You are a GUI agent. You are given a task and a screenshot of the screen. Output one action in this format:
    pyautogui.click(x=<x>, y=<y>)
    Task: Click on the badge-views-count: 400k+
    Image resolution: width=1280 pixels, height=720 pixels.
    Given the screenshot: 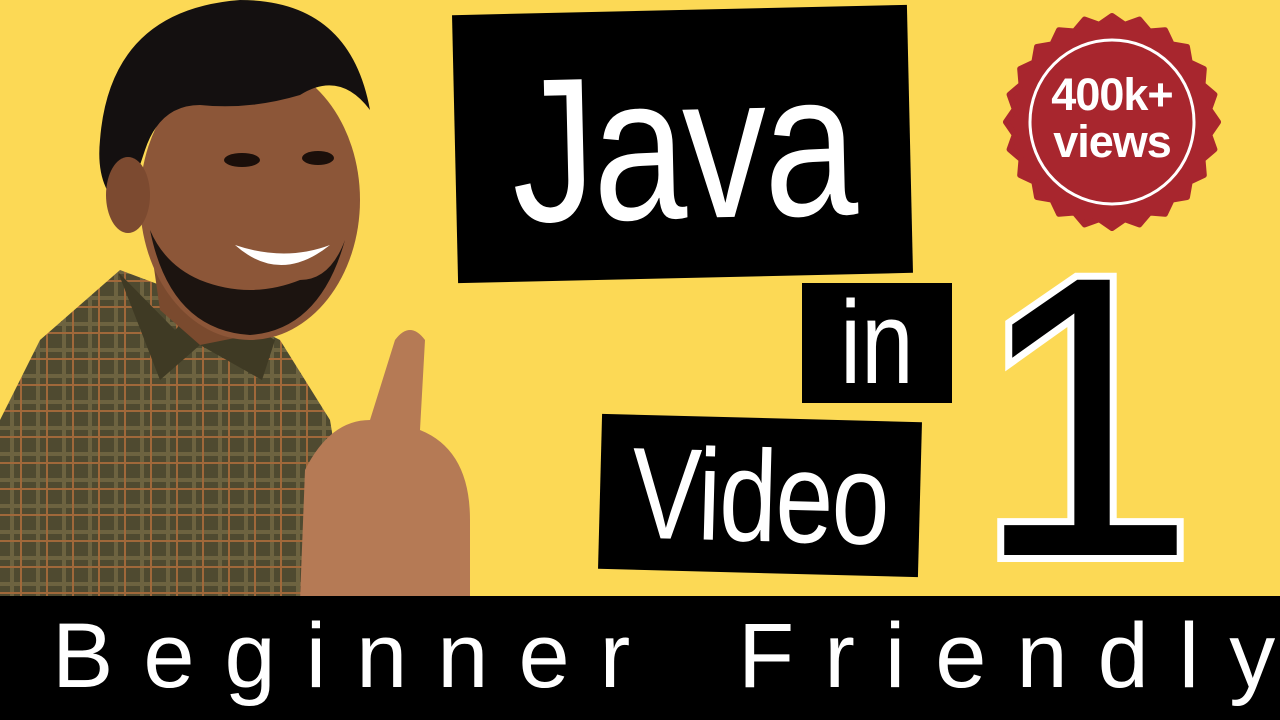 What is the action you would take?
    pyautogui.click(x=1112, y=94)
    